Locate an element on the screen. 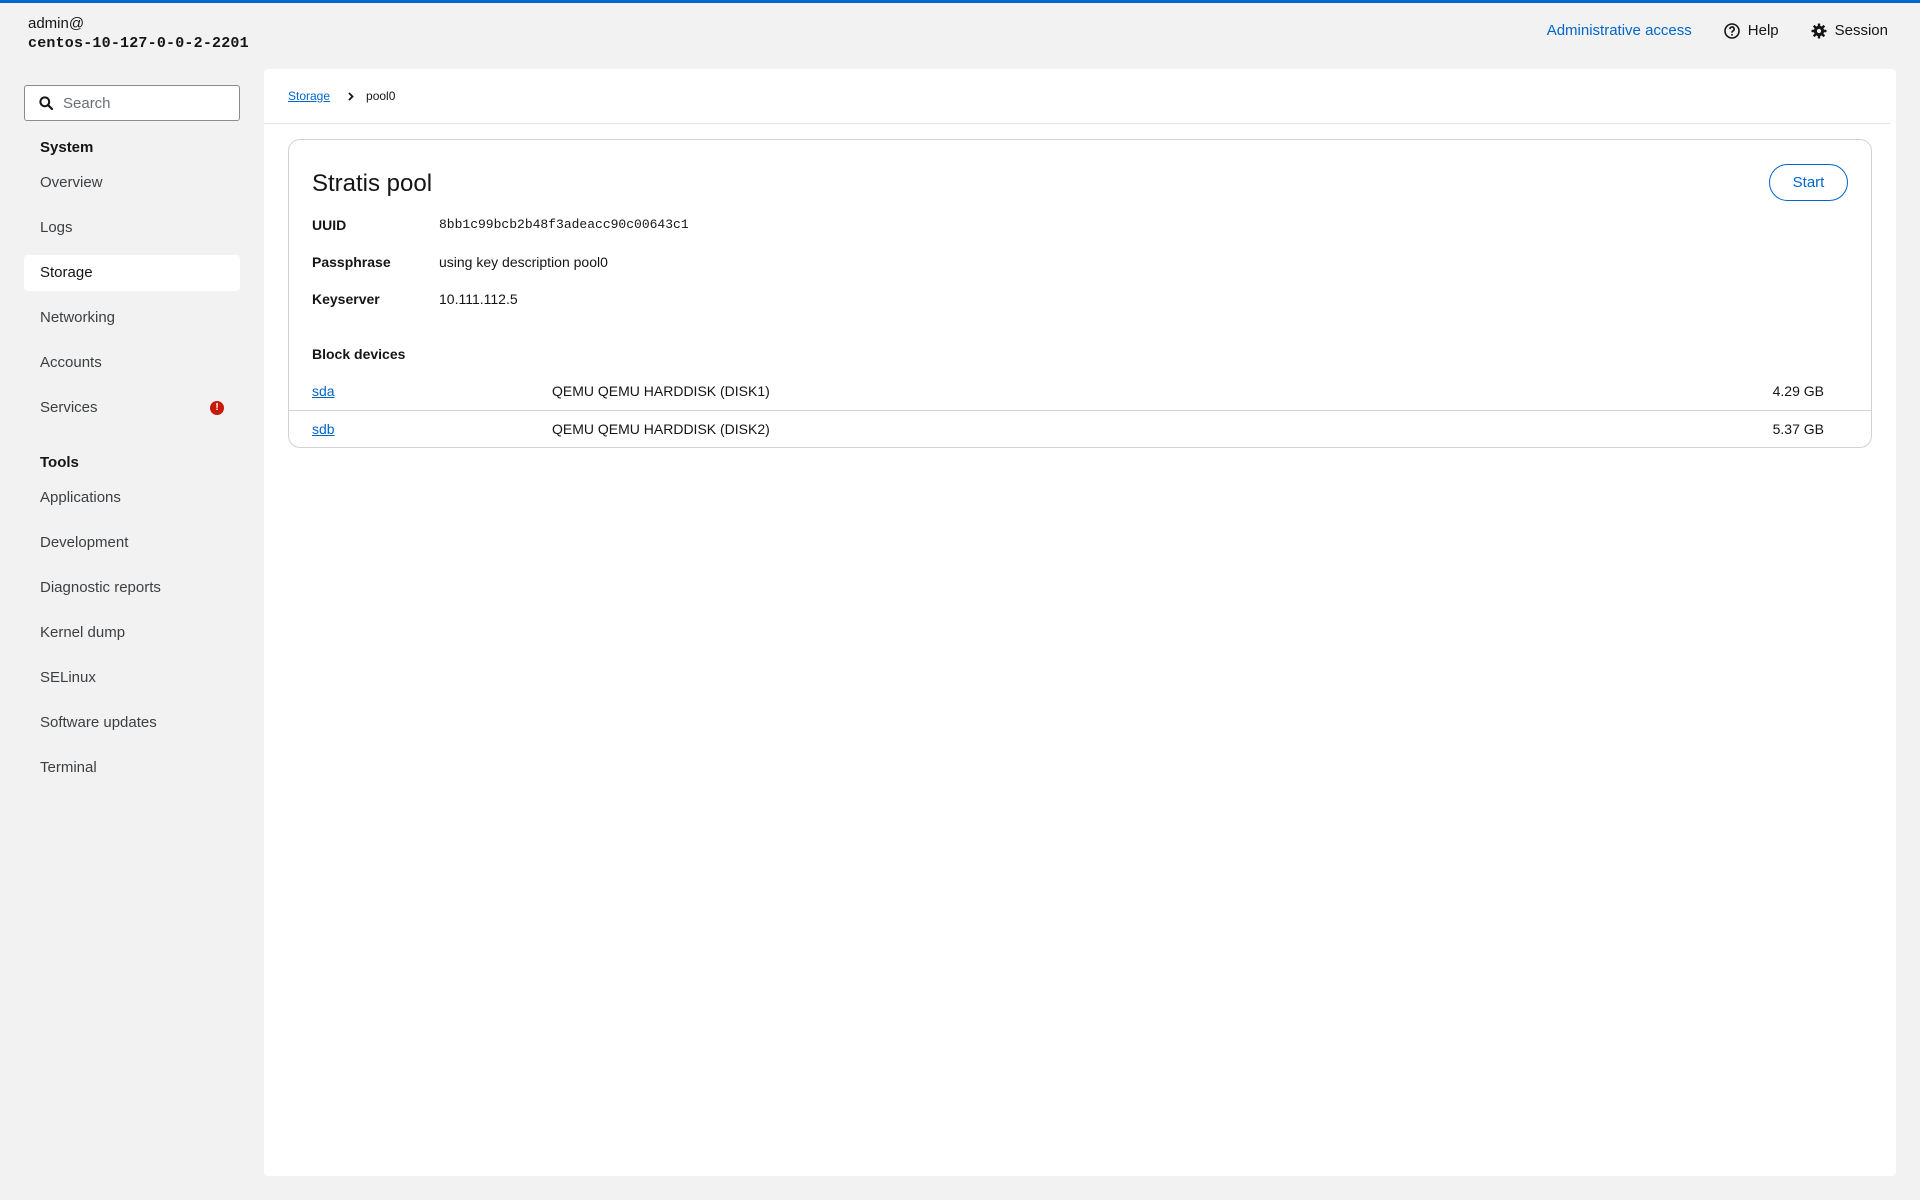  sidebar-item-networking: Networking is located at coordinates (132, 318).